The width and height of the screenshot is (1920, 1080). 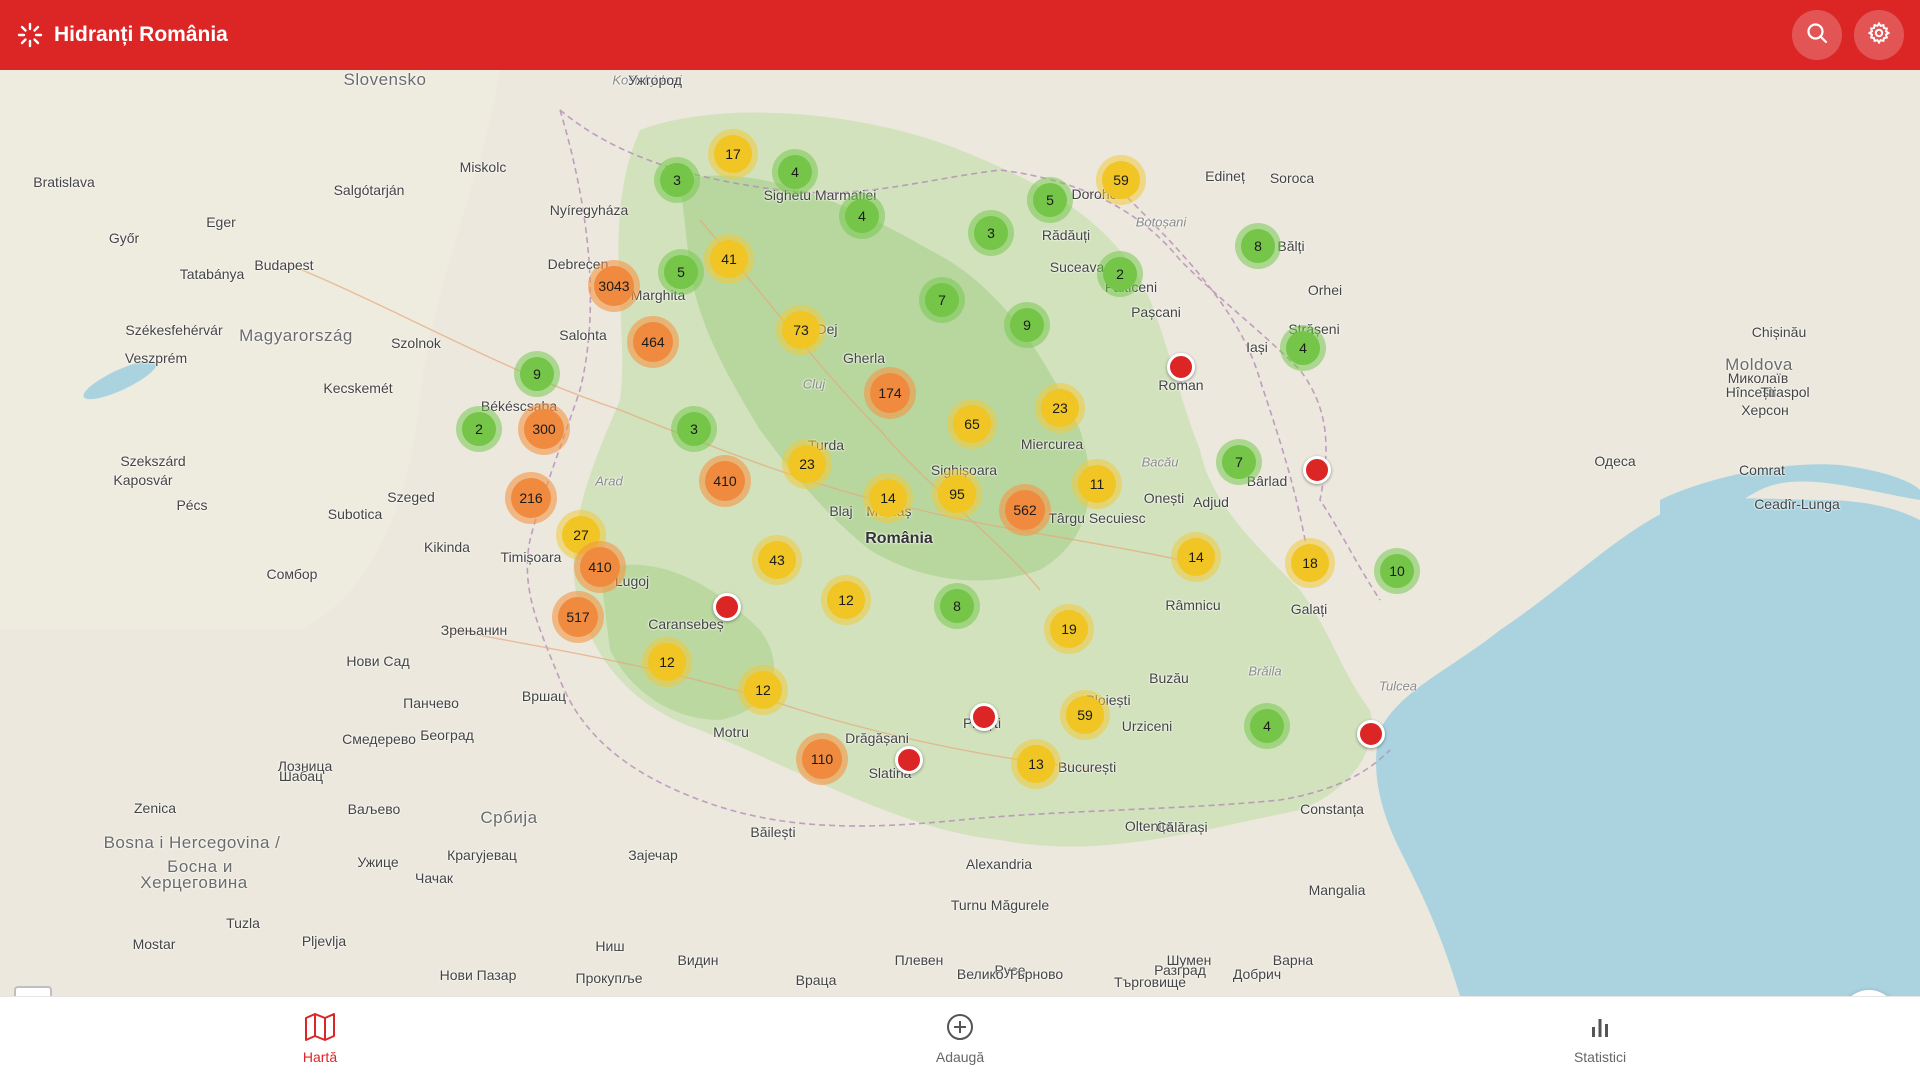 I want to click on map-place-label: Miskolc, so click(x=483, y=167).